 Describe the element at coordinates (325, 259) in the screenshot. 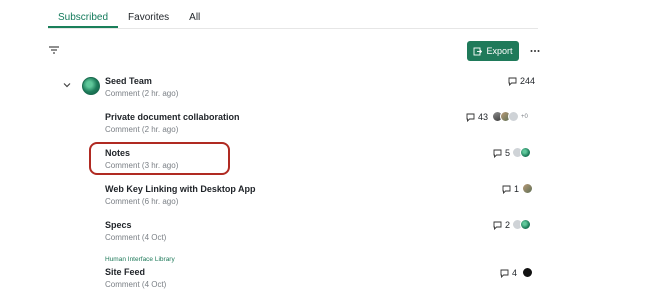

I see `library-tag: Human Interface Library` at that location.